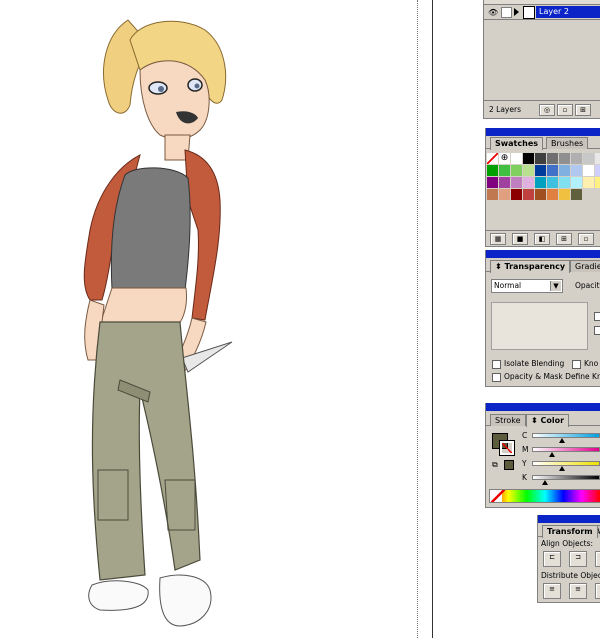  Describe the element at coordinates (496, 377) in the screenshot. I see `opacity-mask-checkbox` at that location.